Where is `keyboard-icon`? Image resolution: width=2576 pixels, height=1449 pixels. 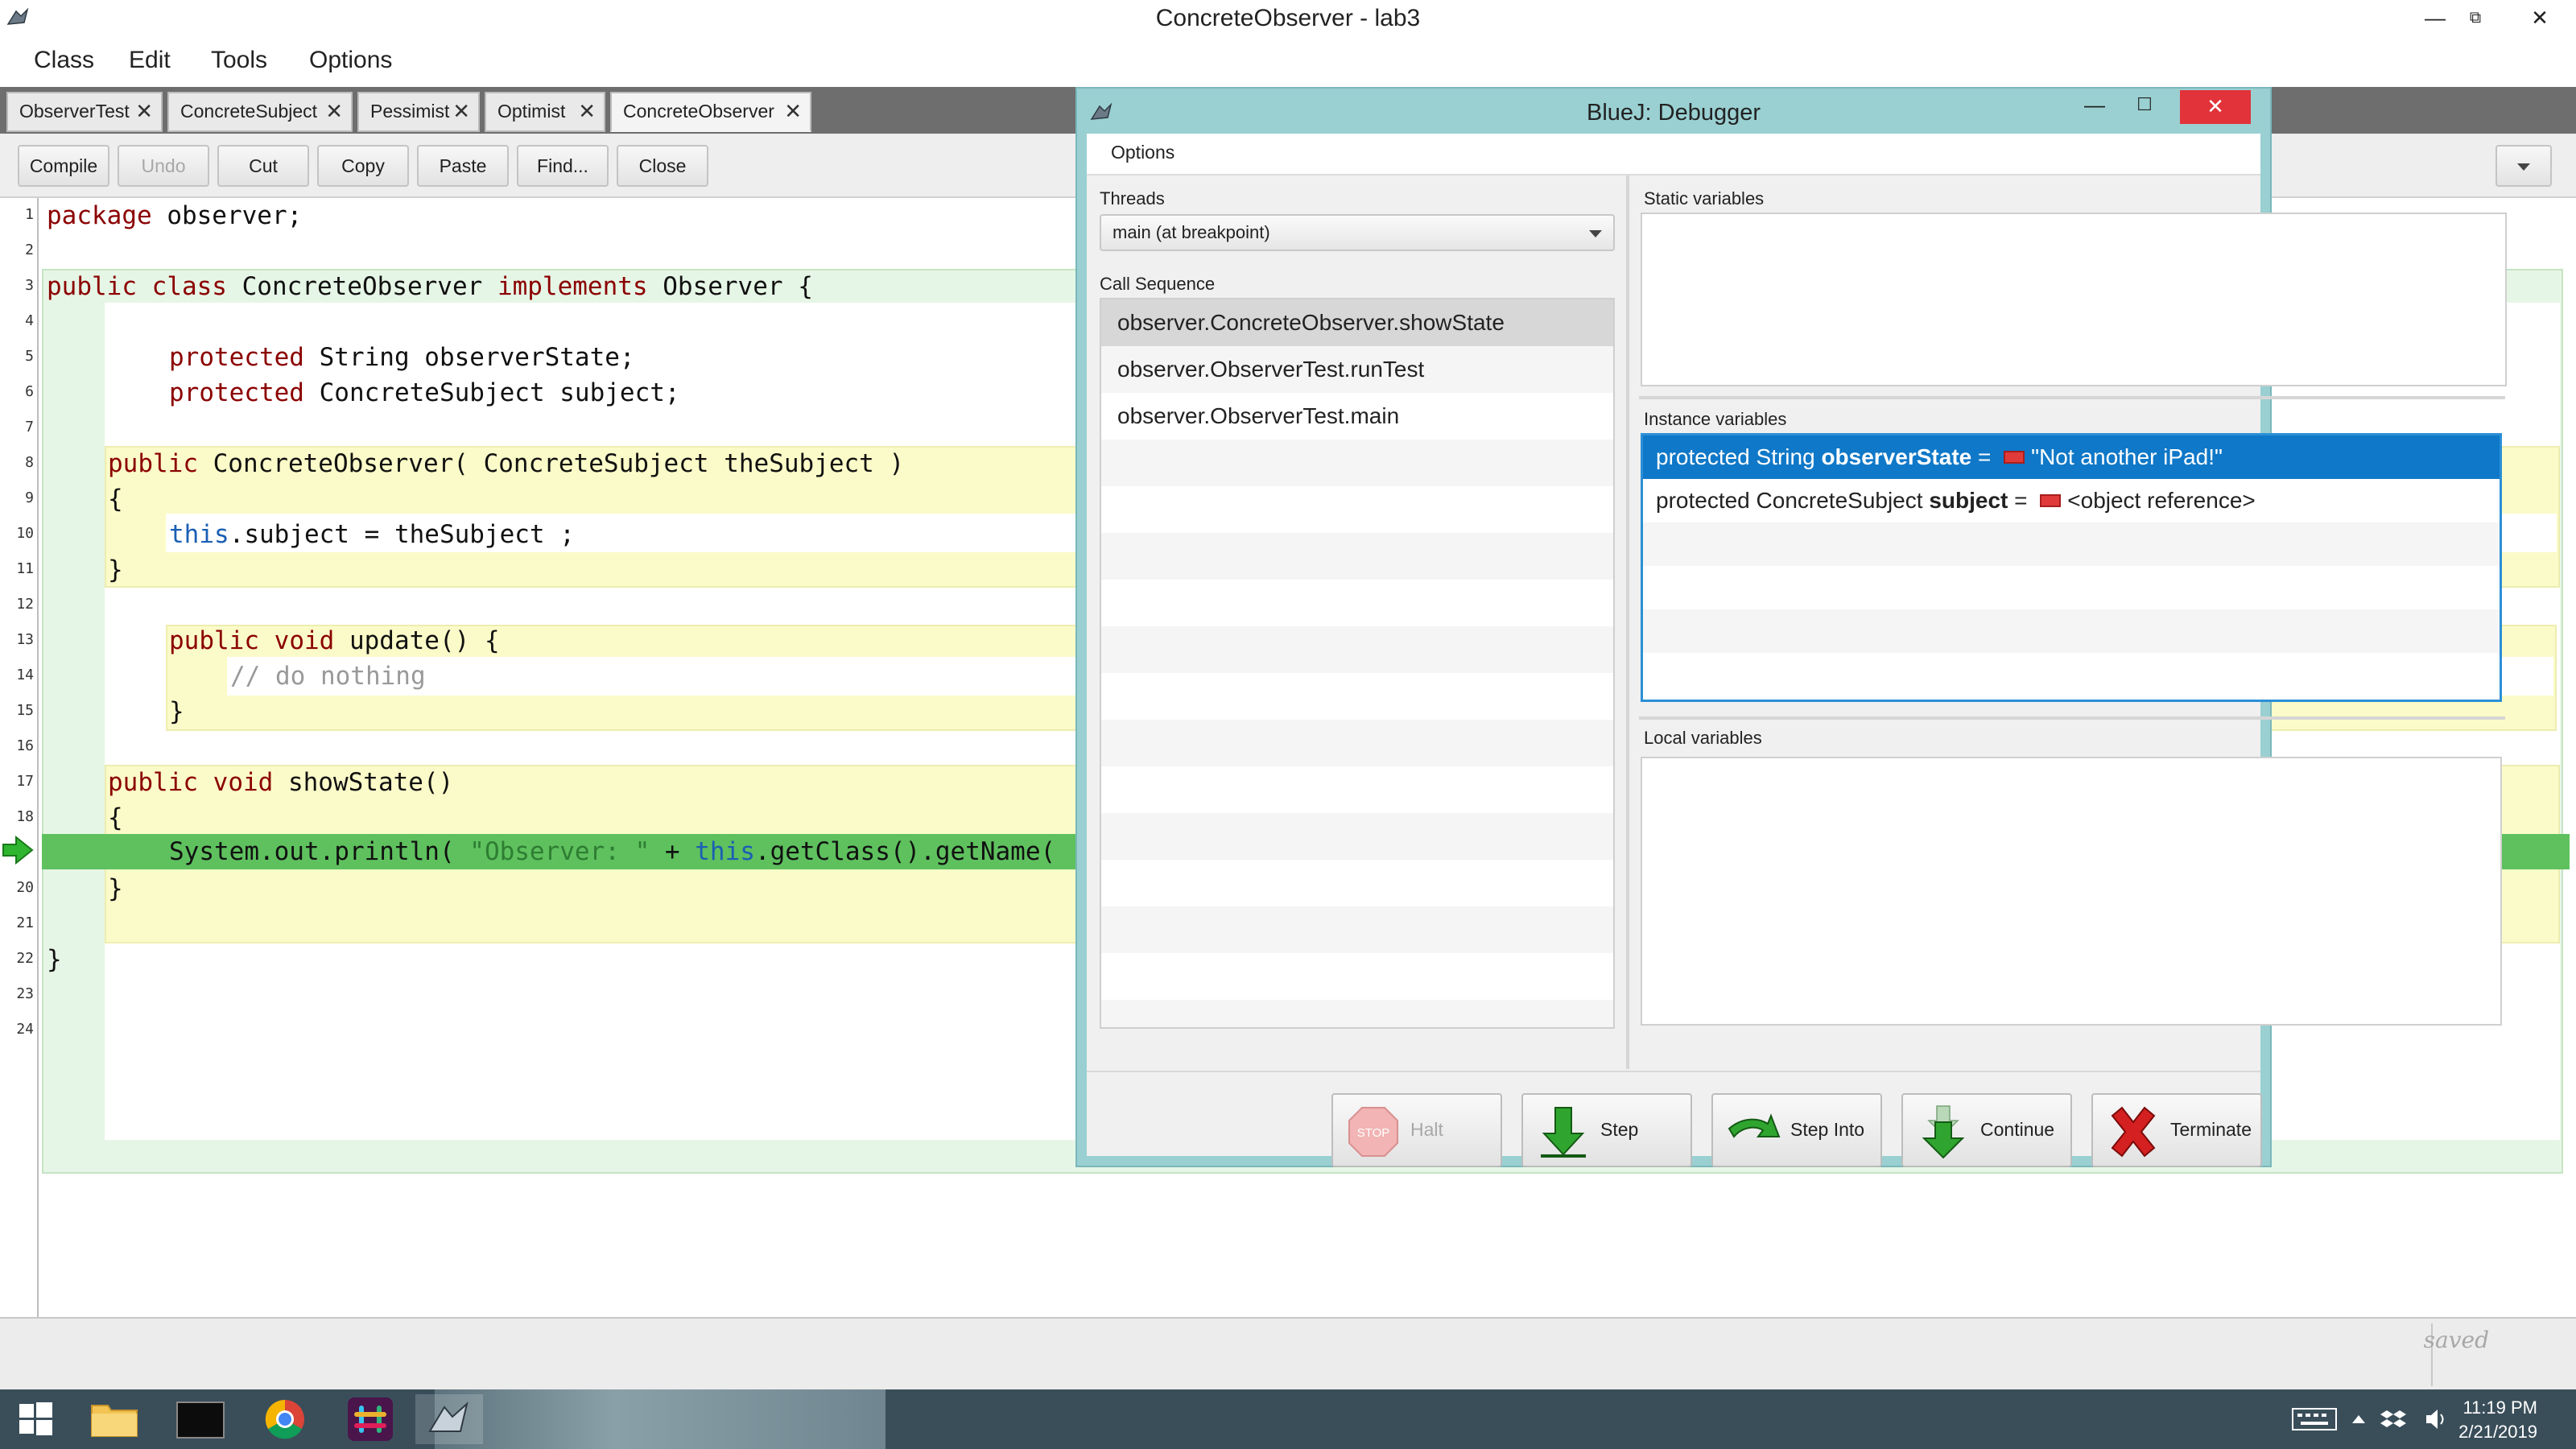 keyboard-icon is located at coordinates (2314, 1419).